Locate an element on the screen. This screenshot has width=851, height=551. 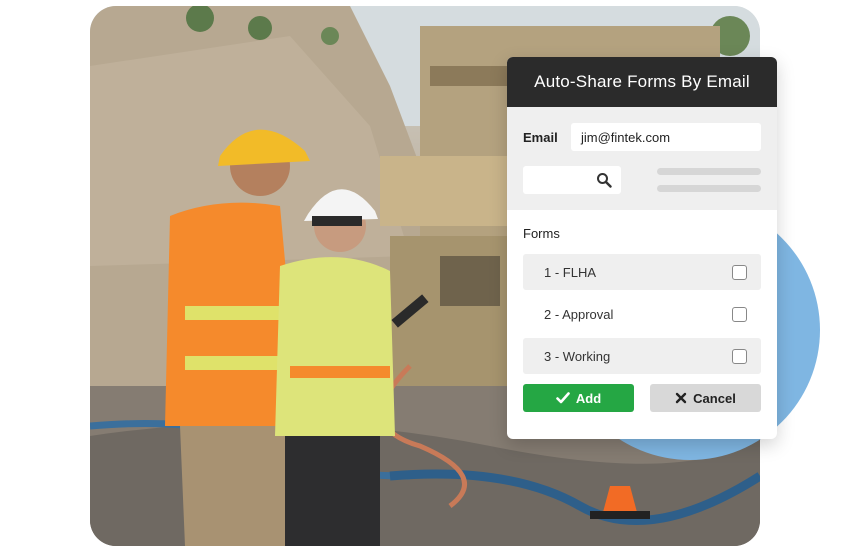
form-item-approval: 2 - Approval is located at coordinates (642, 314).